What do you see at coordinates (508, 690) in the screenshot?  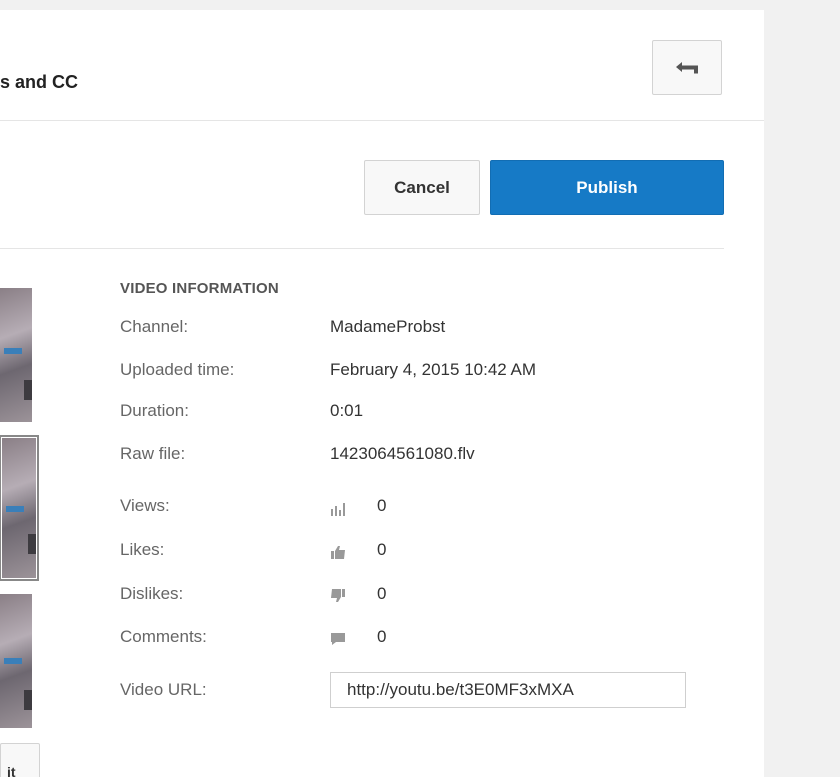 I see `video-url-field` at bounding box center [508, 690].